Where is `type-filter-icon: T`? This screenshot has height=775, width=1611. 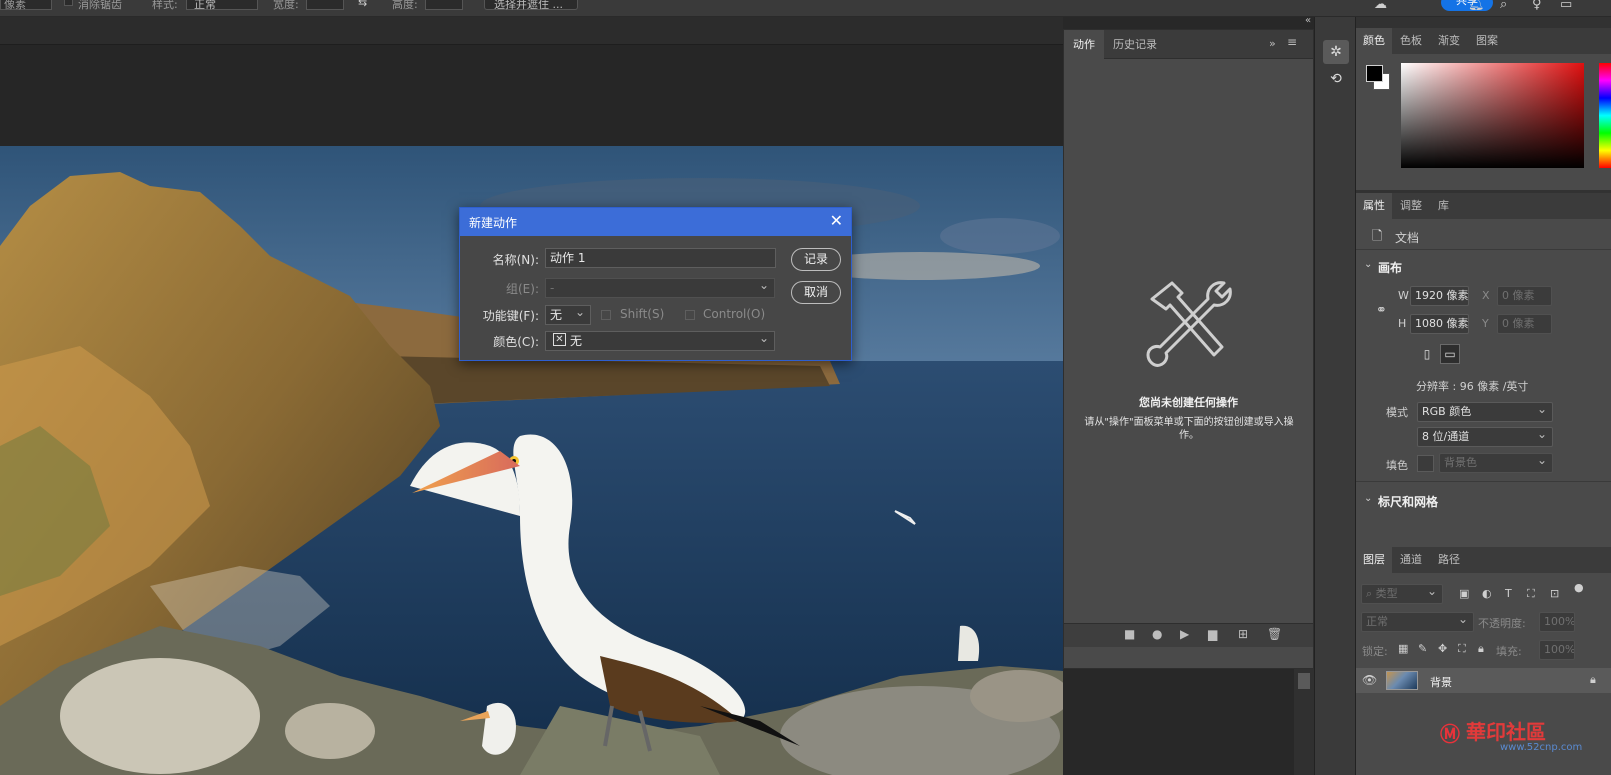
type-filter-icon: T is located at coordinates (1508, 593).